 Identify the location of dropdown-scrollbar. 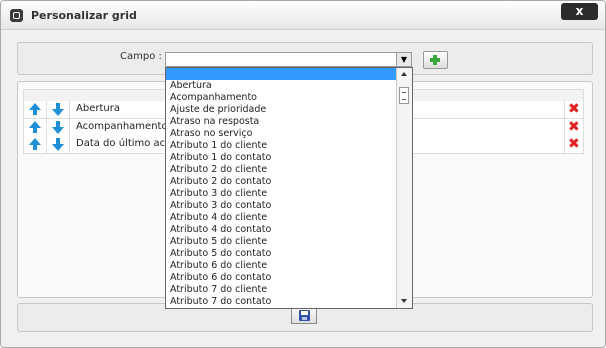
(404, 188).